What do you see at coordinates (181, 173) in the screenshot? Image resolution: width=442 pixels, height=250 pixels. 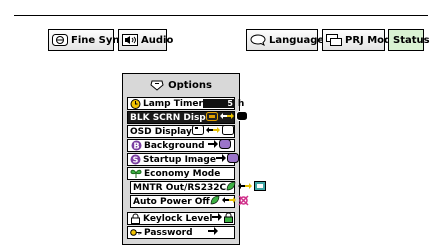 I see `menu-row-economy-mode: Economy Mode` at bounding box center [181, 173].